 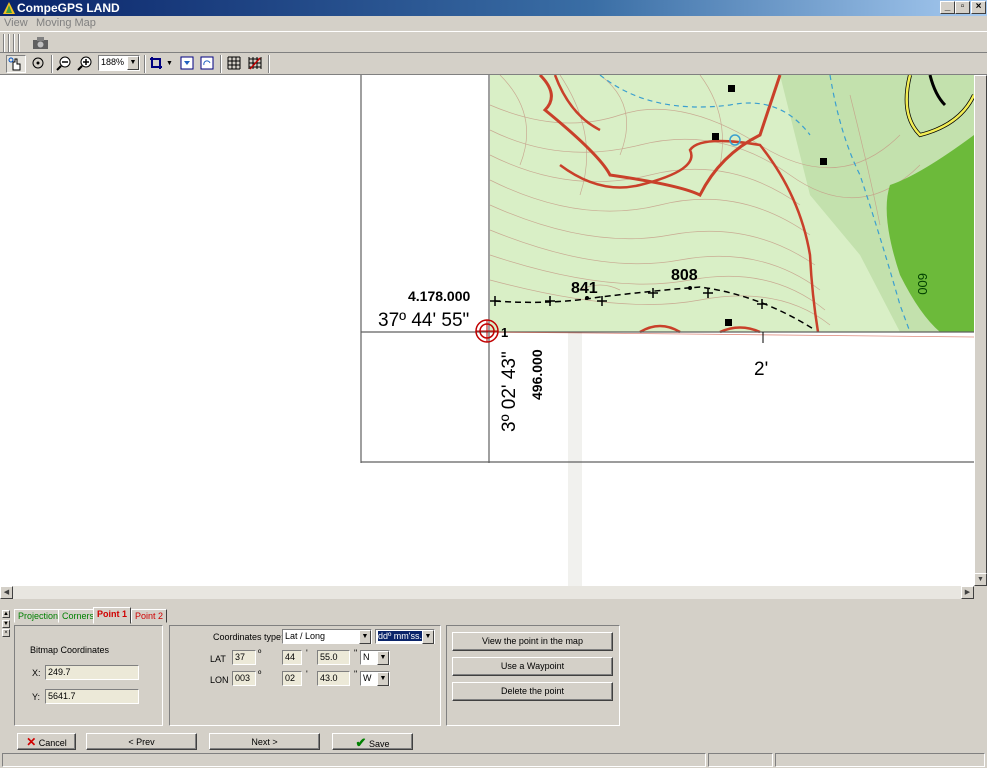 What do you see at coordinates (487, 592) in the screenshot?
I see `horizontal-scrollbar: ◀ ▶` at bounding box center [487, 592].